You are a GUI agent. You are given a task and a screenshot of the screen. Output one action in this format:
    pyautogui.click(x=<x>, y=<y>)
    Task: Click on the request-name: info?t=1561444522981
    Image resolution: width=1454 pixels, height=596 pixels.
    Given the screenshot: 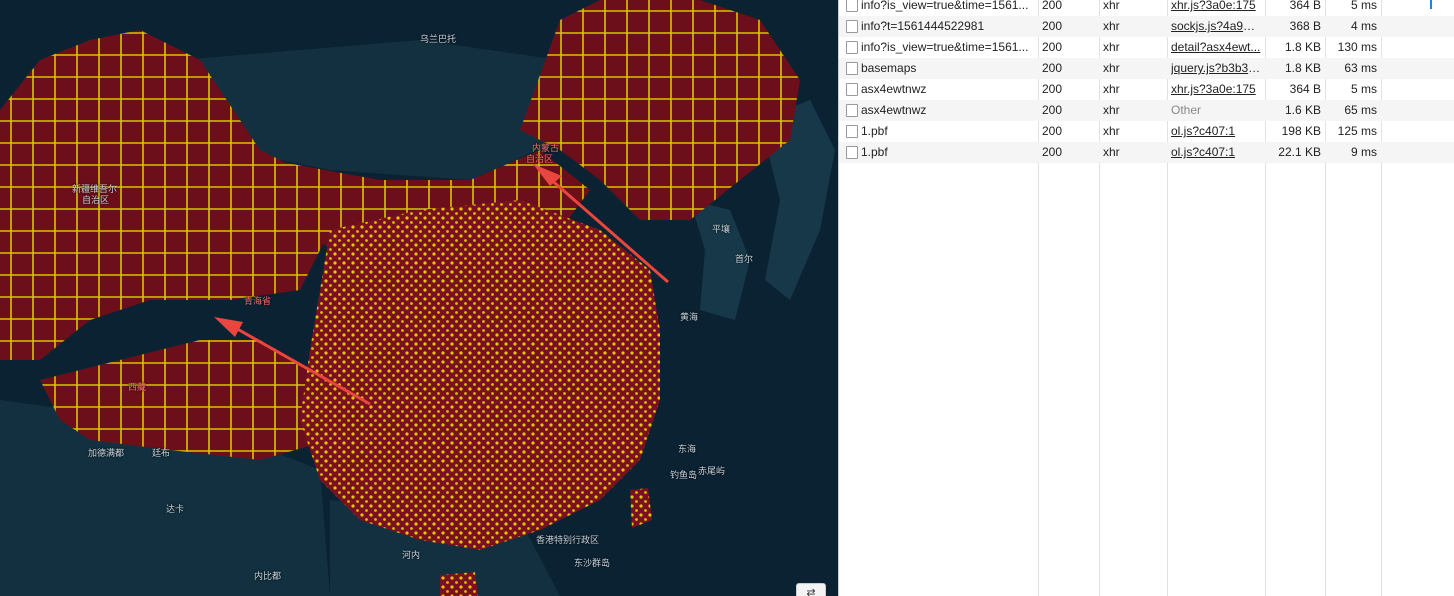 What is the action you would take?
    pyautogui.click(x=948, y=26)
    